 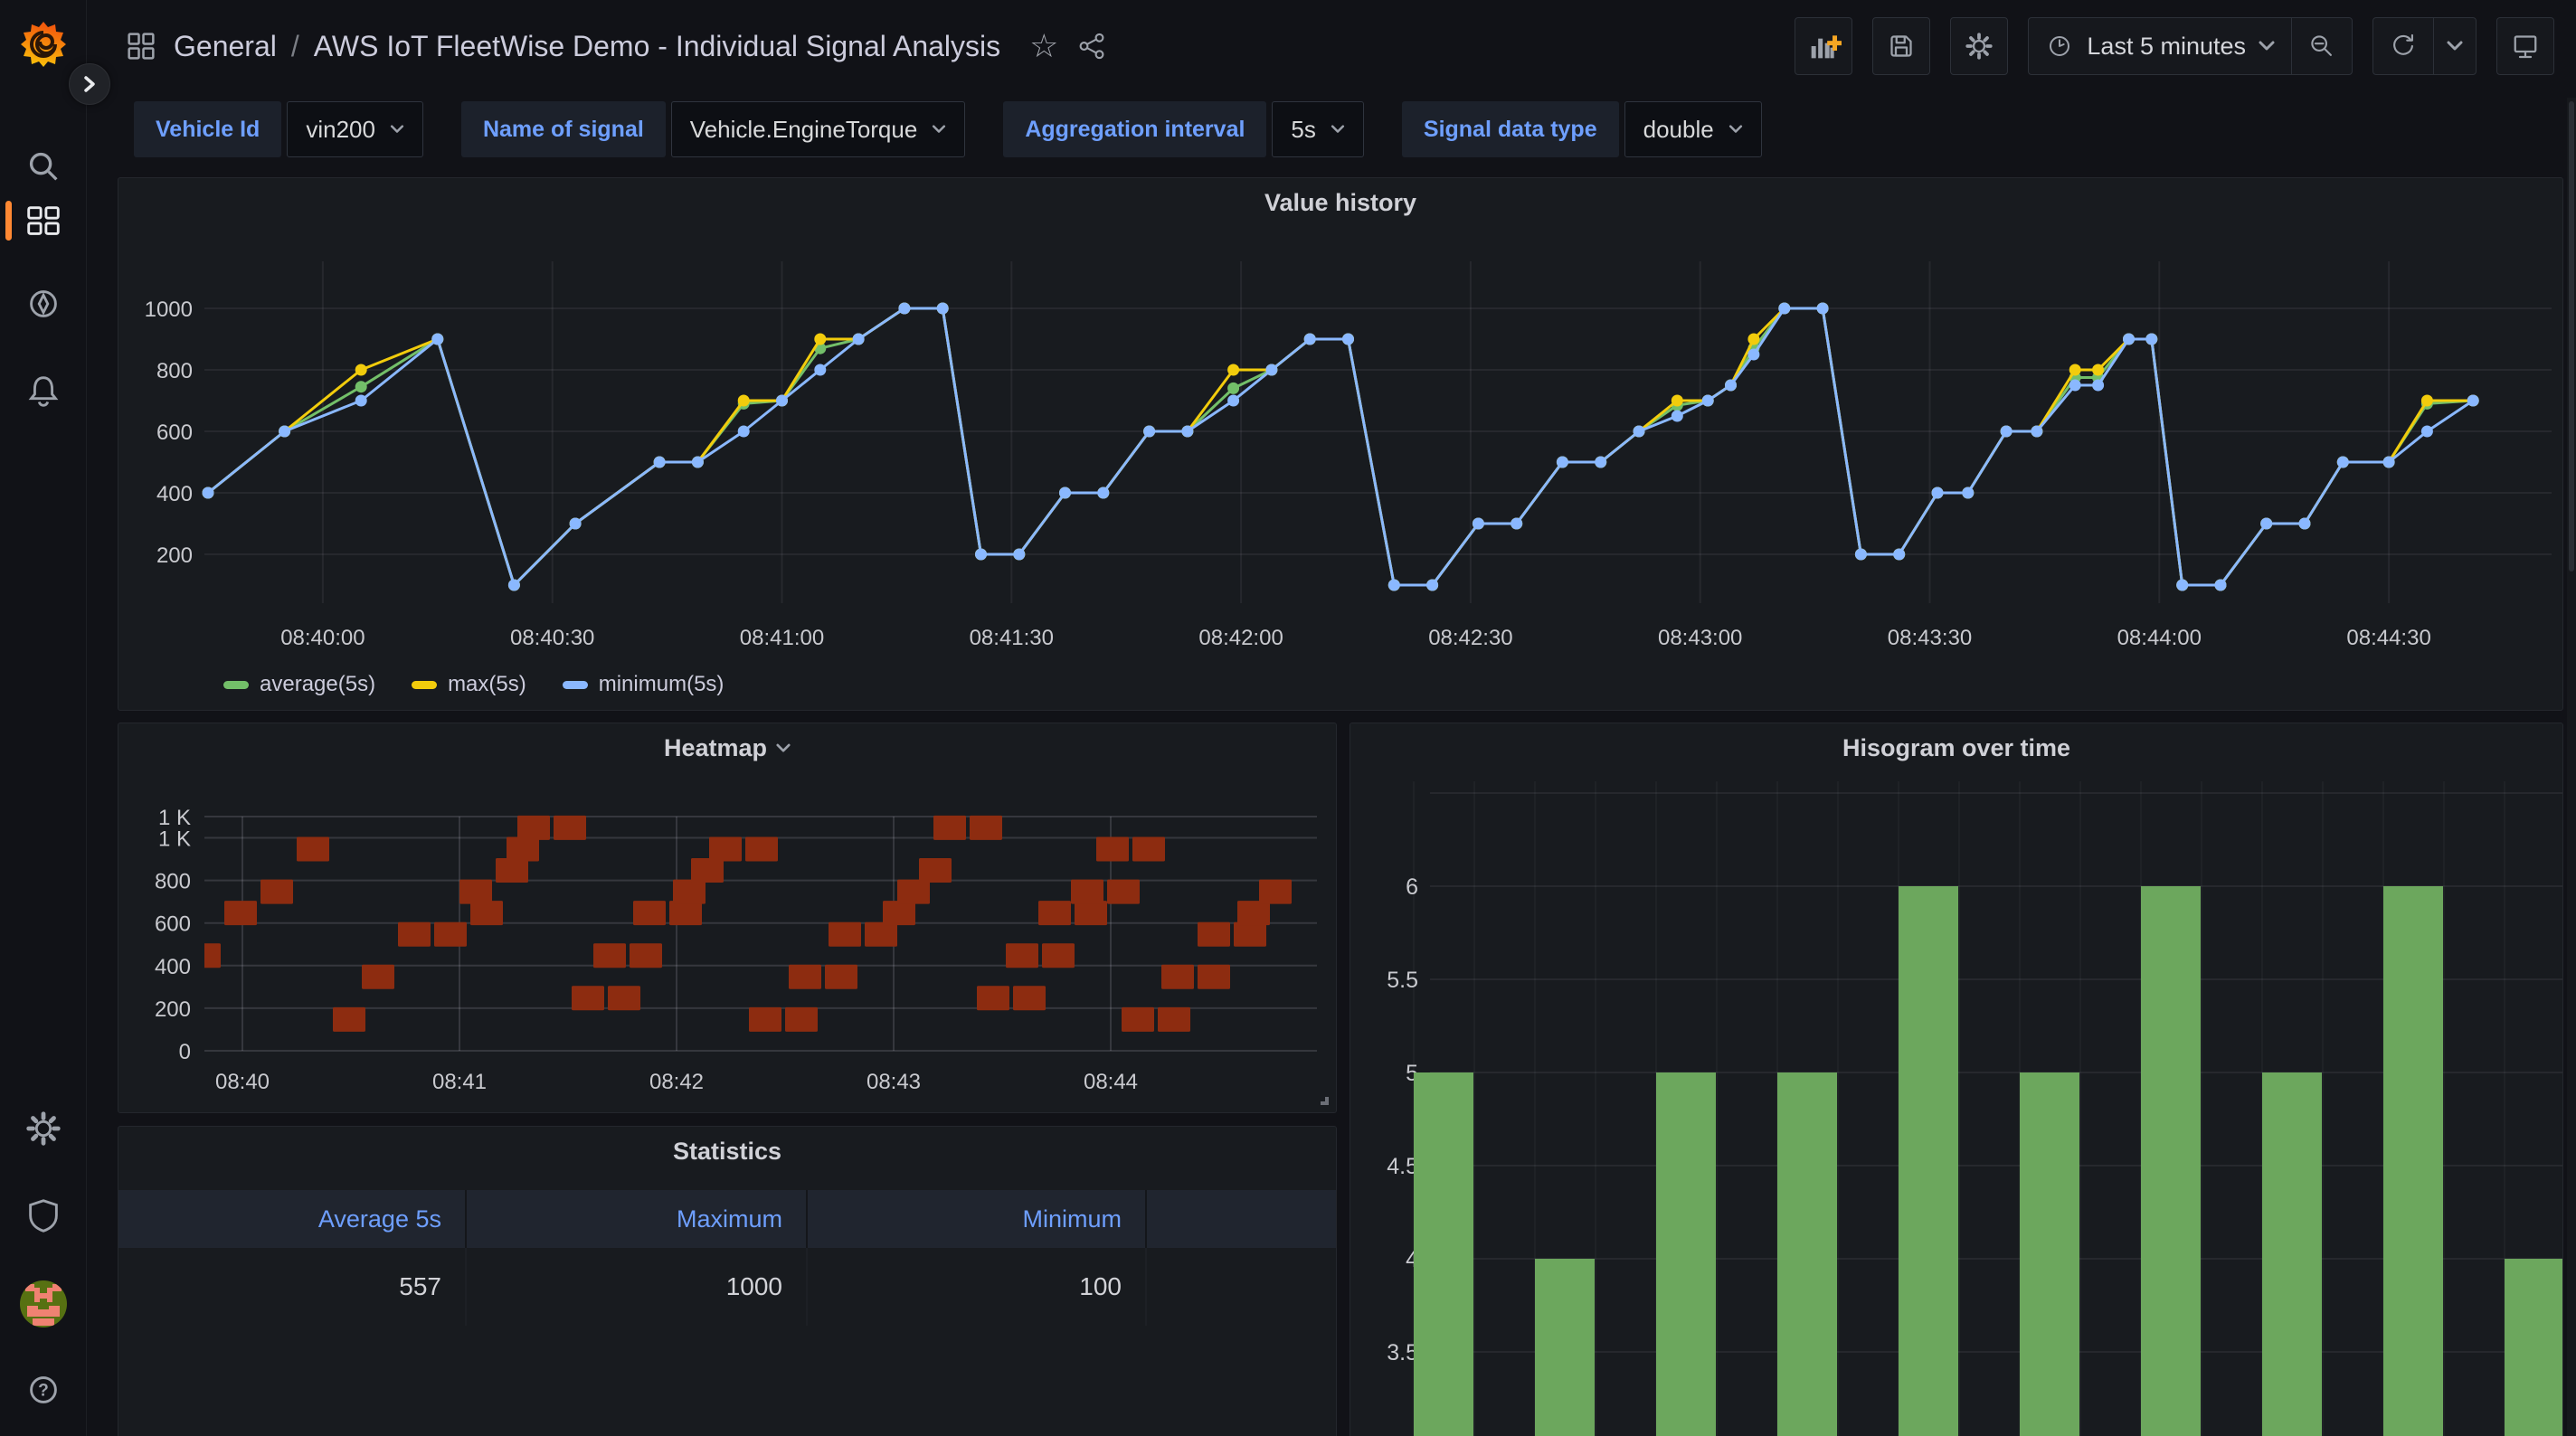 I want to click on svg-text: 08:40:00, so click(x=323, y=638).